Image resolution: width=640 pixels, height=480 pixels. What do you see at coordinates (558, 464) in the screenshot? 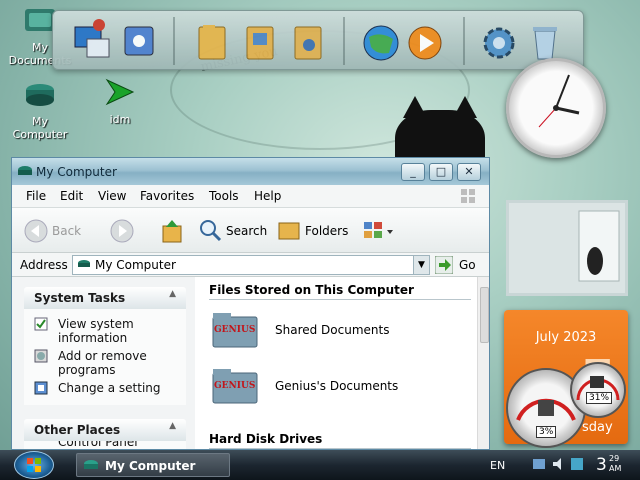
I see `volume-tray-icon` at bounding box center [558, 464].